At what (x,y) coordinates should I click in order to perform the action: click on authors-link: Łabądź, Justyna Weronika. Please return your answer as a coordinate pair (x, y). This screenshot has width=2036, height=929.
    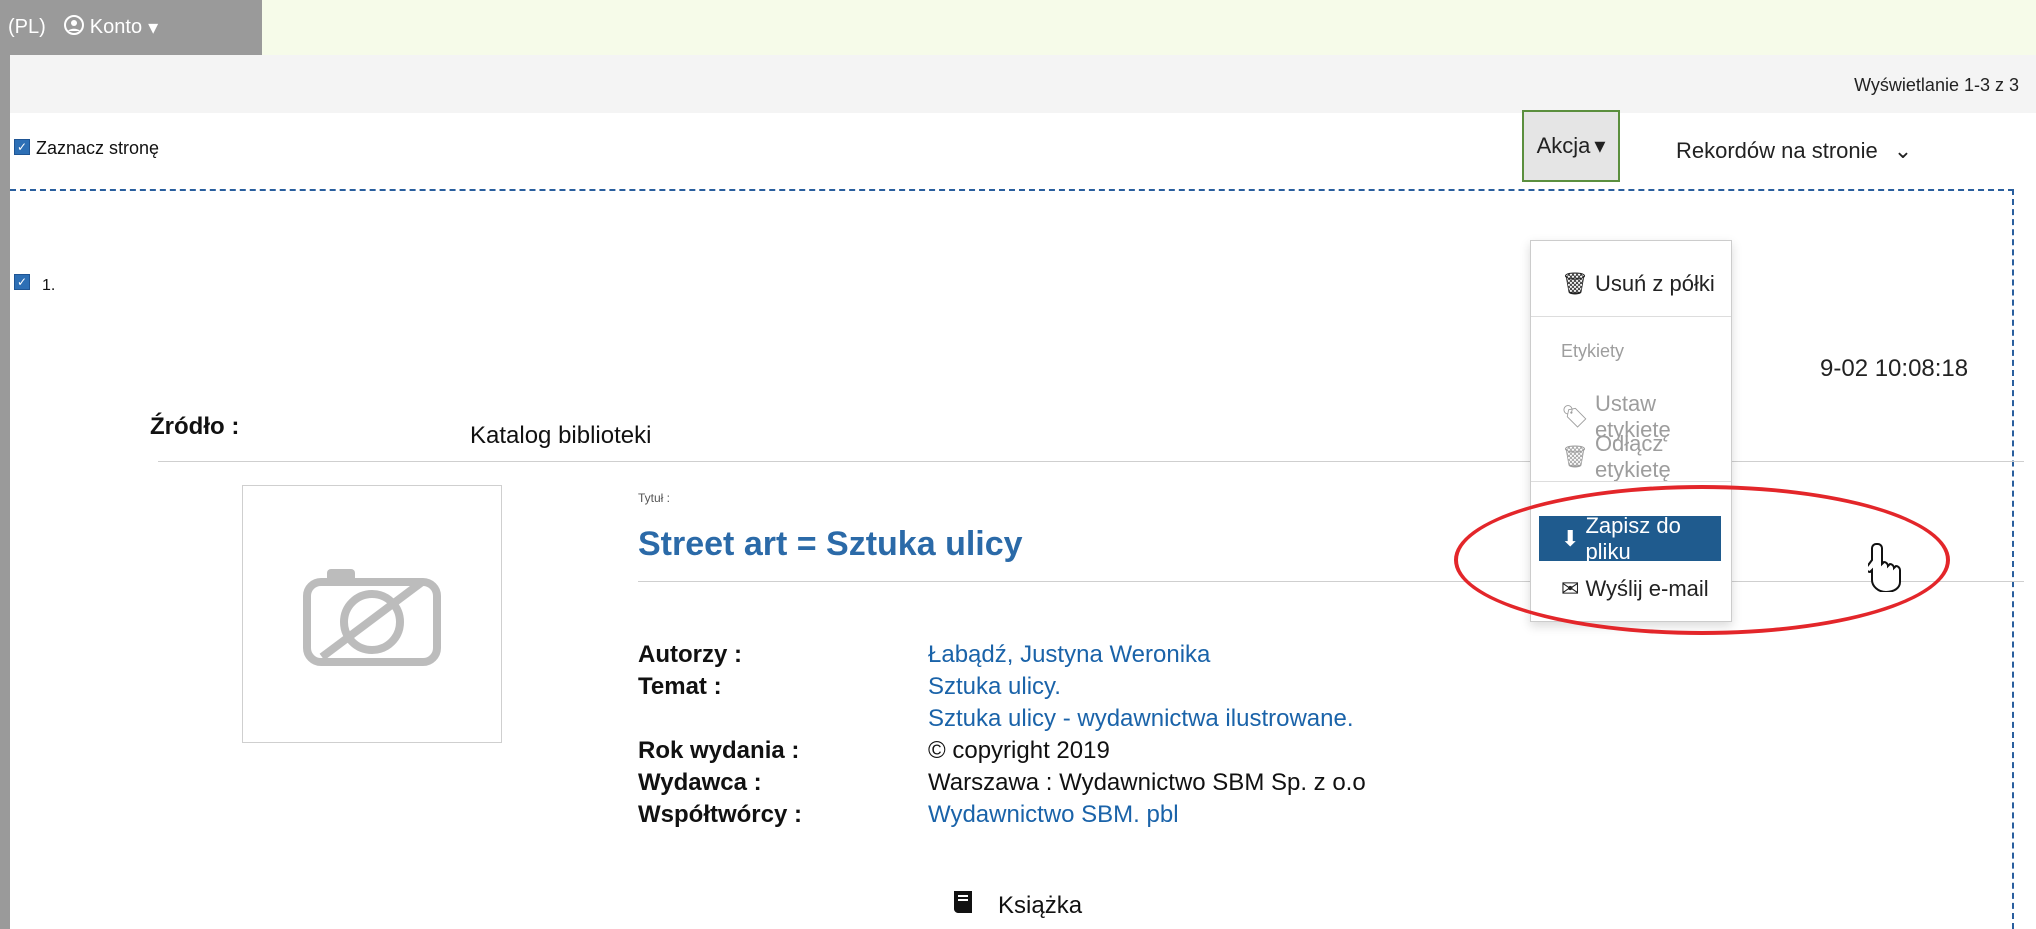
    Looking at the image, I should click on (1069, 655).